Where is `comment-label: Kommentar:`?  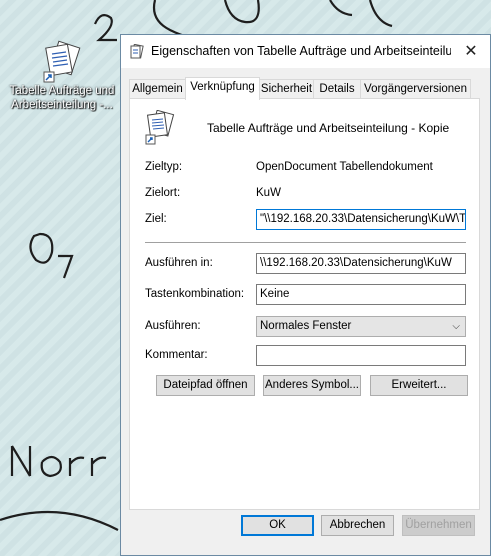
comment-label: Kommentar: is located at coordinates (176, 355).